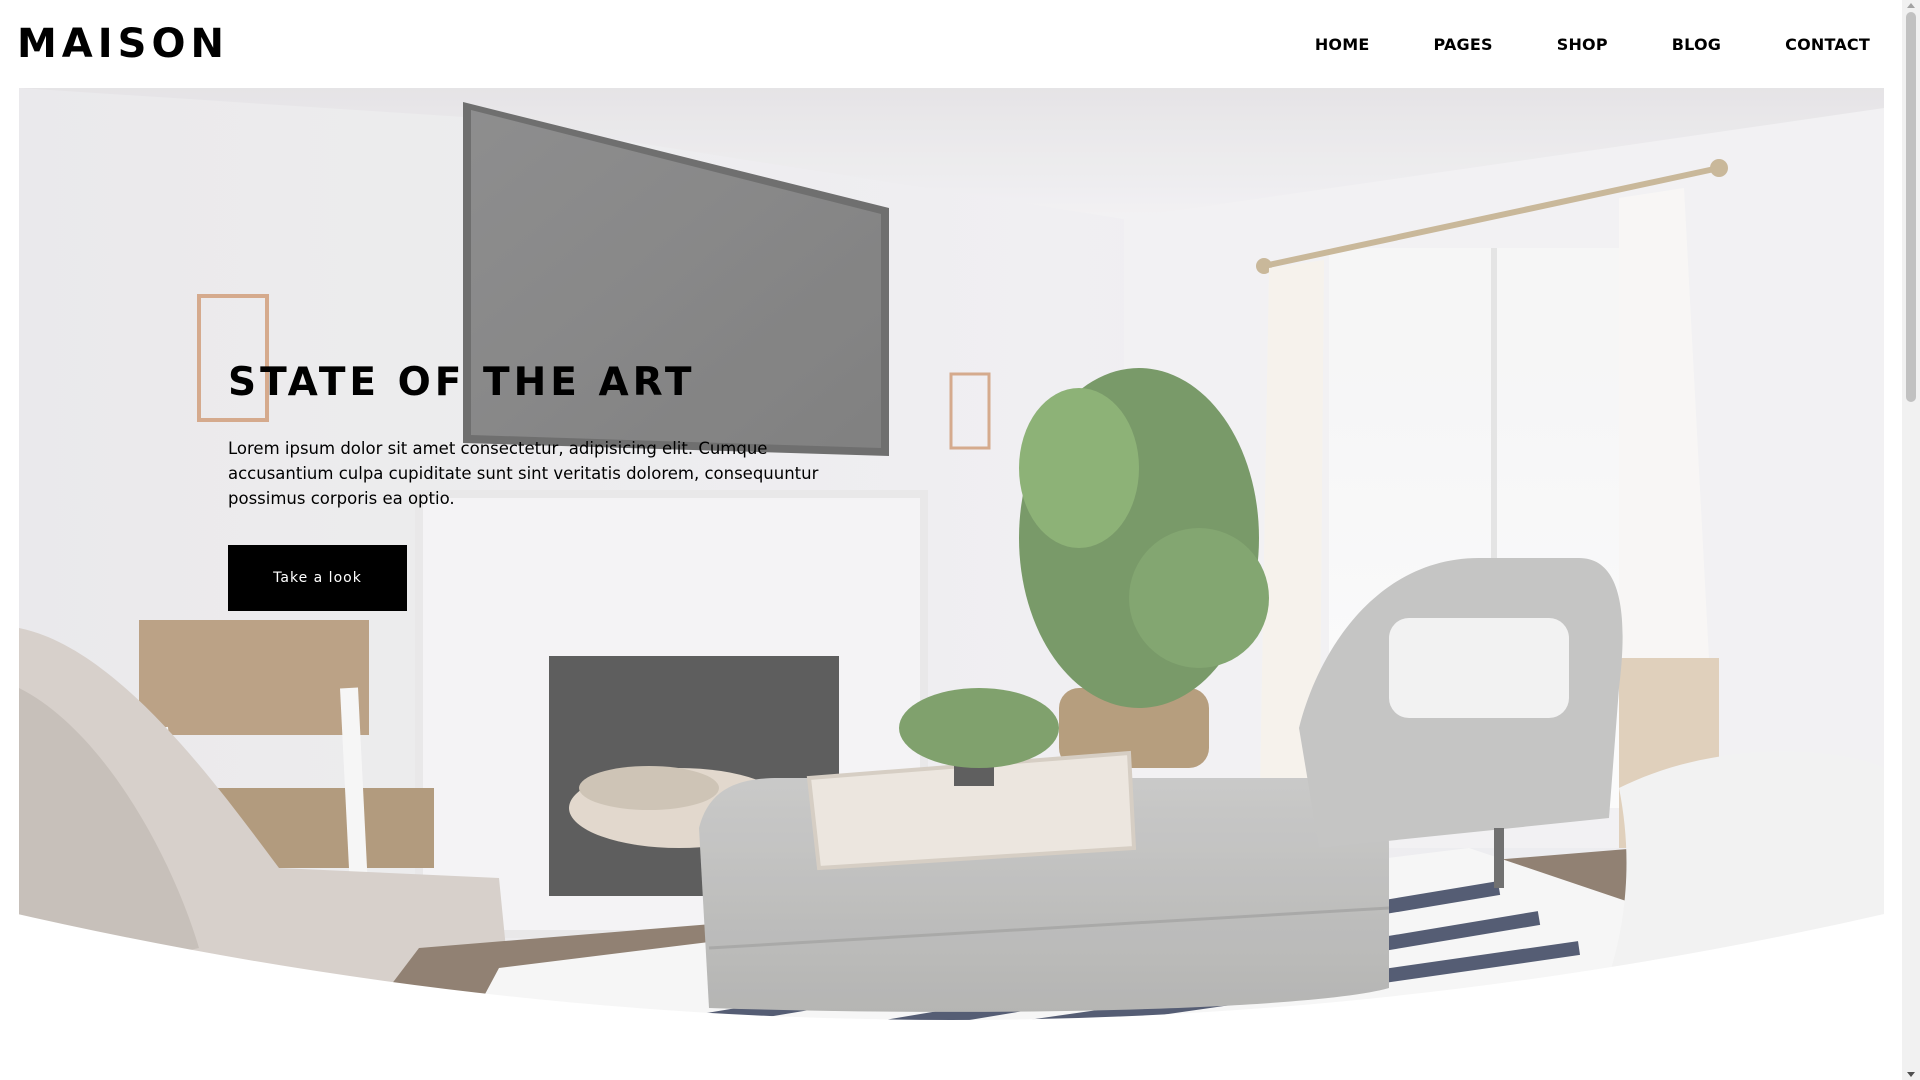 Image resolution: width=1920 pixels, height=1080 pixels. I want to click on take-a-look-button: Take a look, so click(317, 578).